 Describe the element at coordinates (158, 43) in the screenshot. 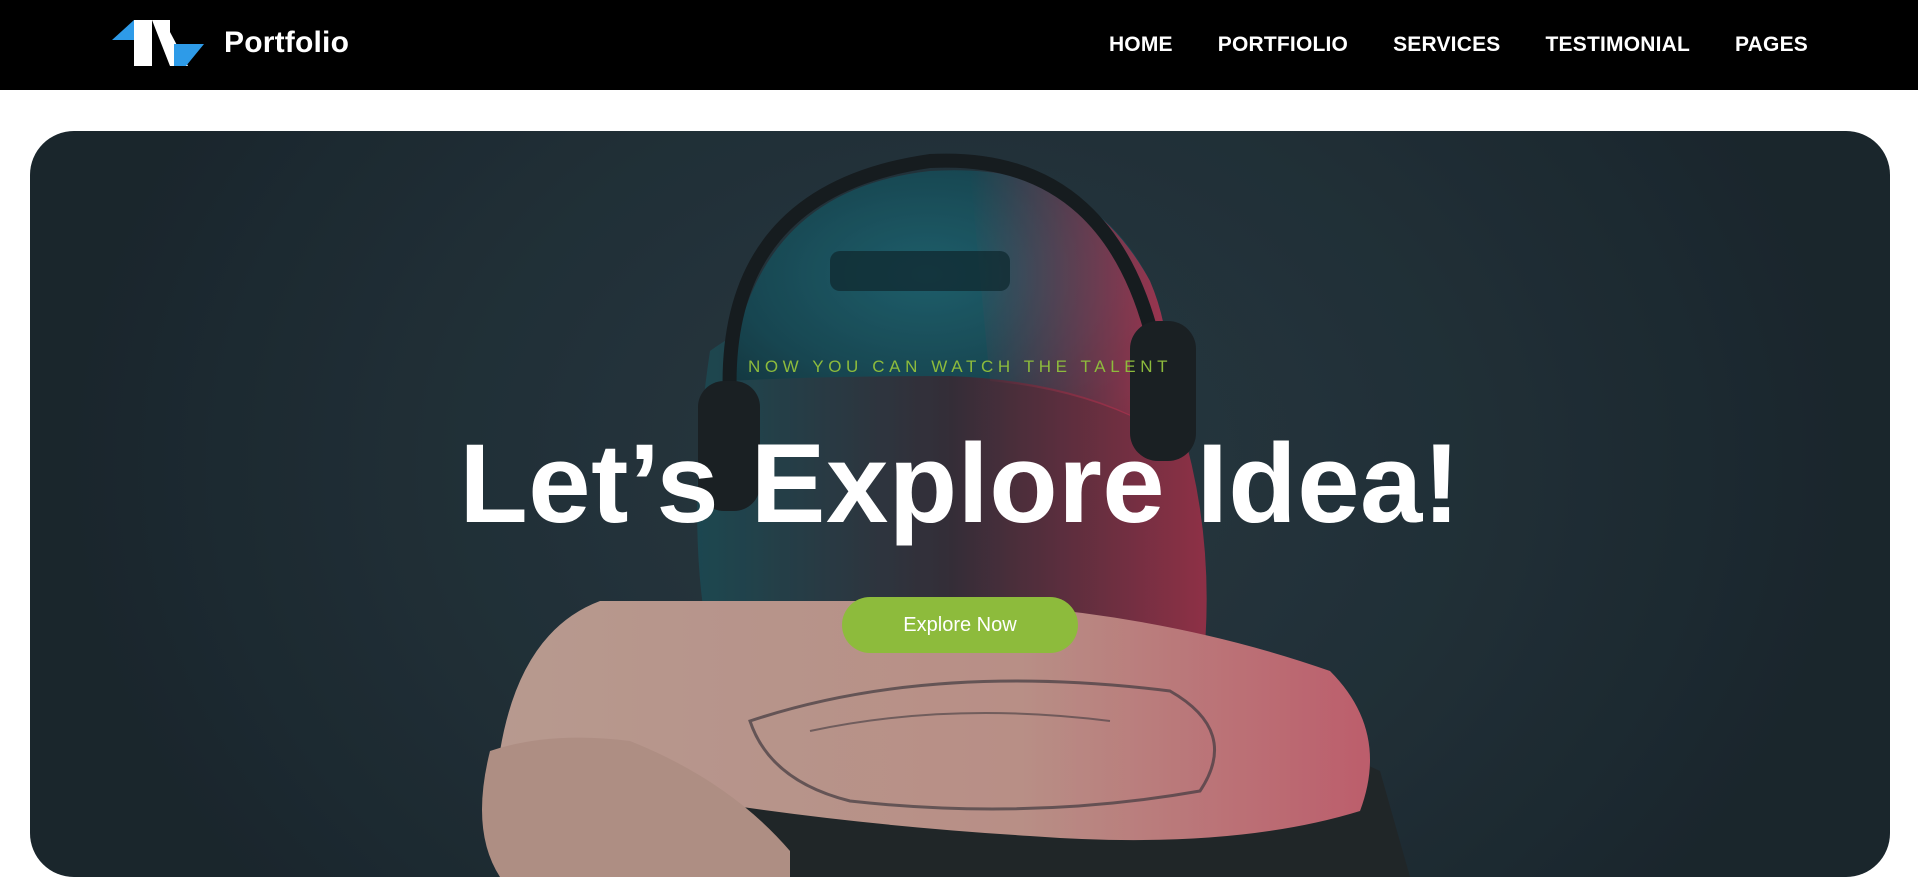

I see `portfolio-logo-icon` at that location.